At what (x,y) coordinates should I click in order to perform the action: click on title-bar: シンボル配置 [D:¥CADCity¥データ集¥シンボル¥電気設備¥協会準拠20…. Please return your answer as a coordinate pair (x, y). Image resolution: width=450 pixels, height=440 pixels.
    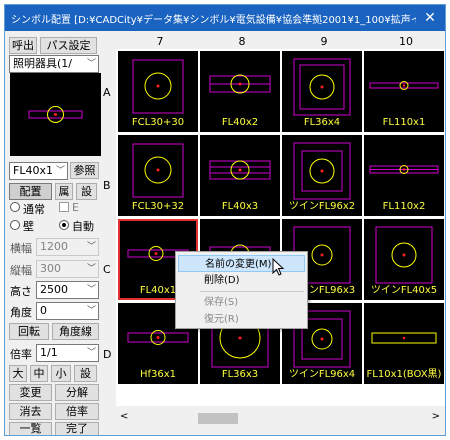
    Looking at the image, I should click on (225, 18).